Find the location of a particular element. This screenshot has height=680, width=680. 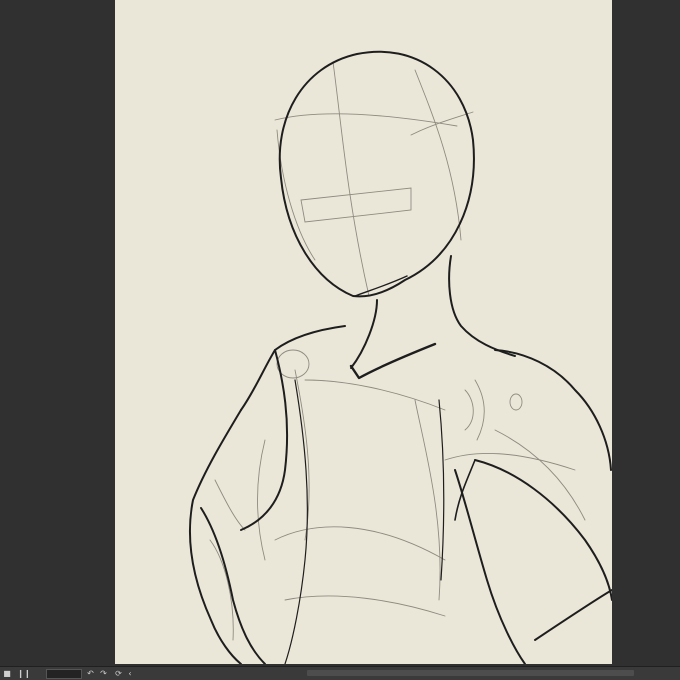

reset-rotation-icon: ⟳ is located at coordinates (118, 673).